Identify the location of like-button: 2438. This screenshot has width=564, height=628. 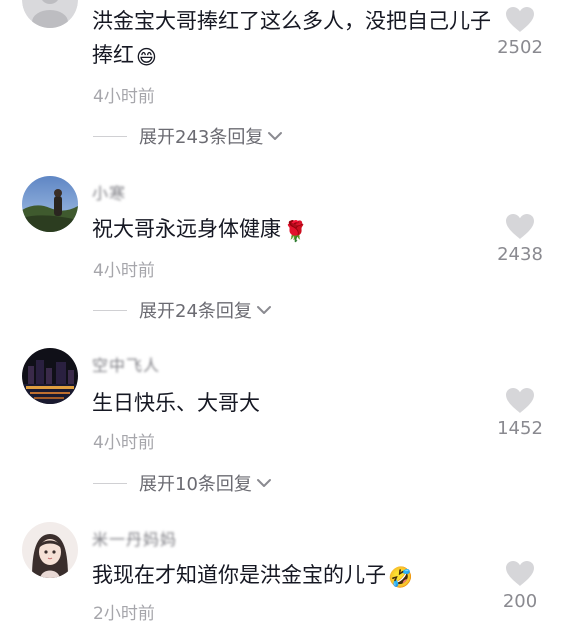
(520, 239).